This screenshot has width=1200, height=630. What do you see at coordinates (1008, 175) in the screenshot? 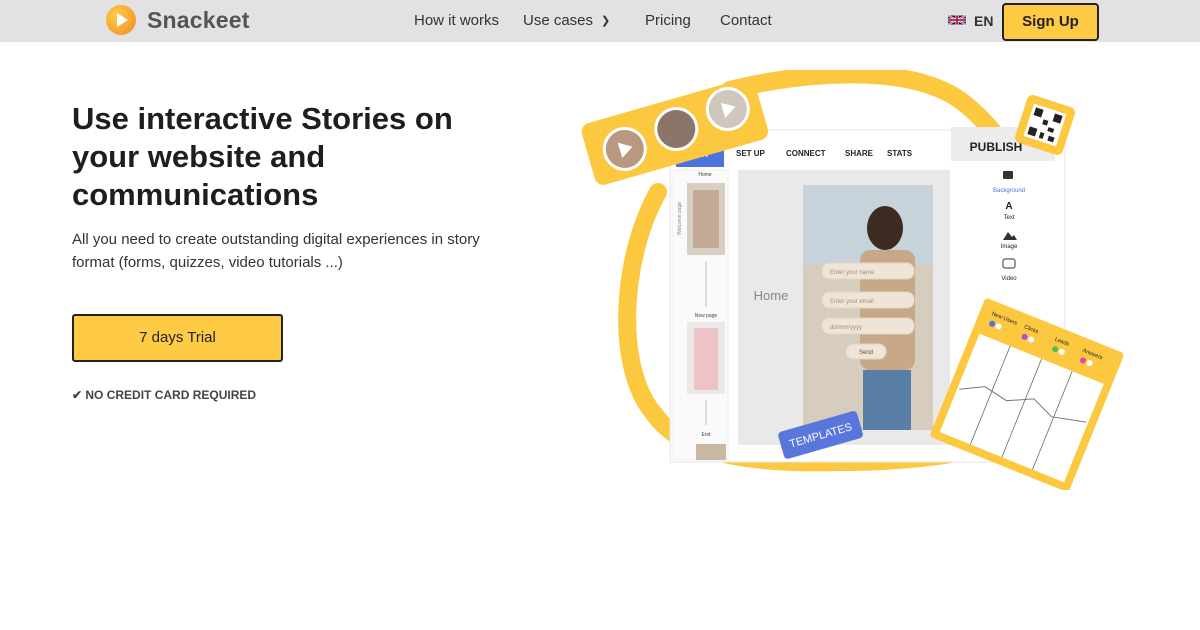
I see `background-icon` at bounding box center [1008, 175].